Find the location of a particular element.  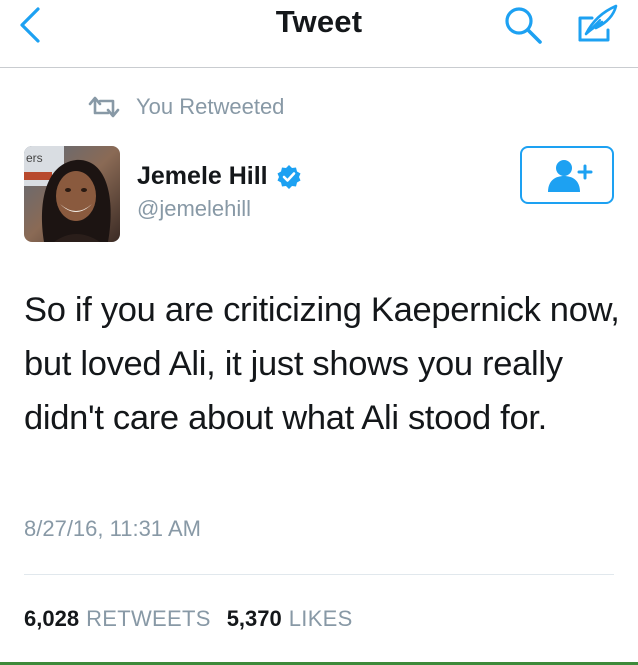

divider is located at coordinates (319, 574).